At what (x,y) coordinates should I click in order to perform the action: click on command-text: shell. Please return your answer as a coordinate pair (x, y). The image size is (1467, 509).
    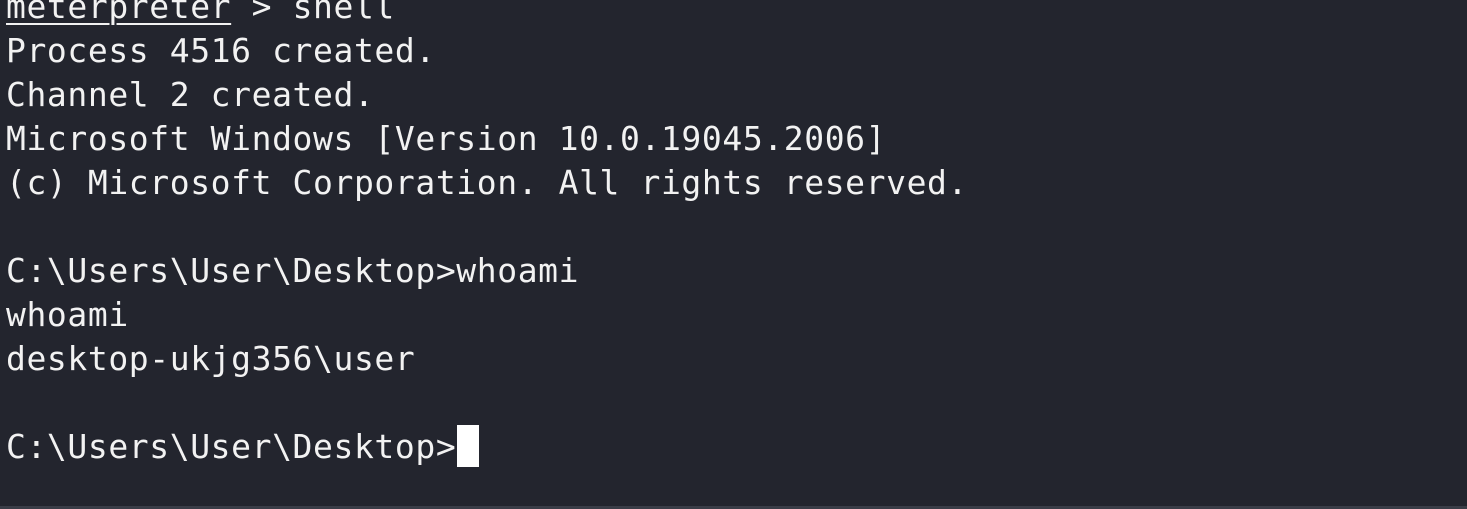
    Looking at the image, I should click on (343, 13).